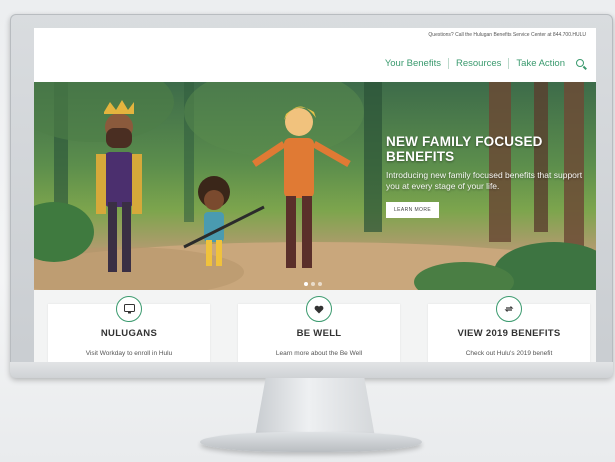 Image resolution: width=615 pixels, height=462 pixels. I want to click on heart-icon, so click(319, 309).